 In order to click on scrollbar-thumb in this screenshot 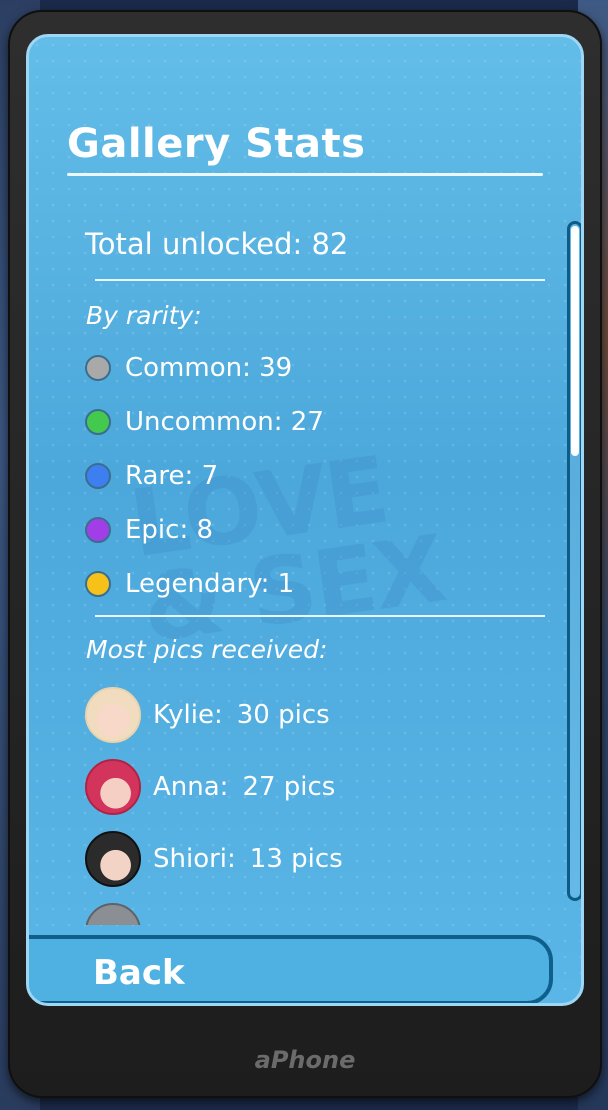, I will do `click(575, 341)`.